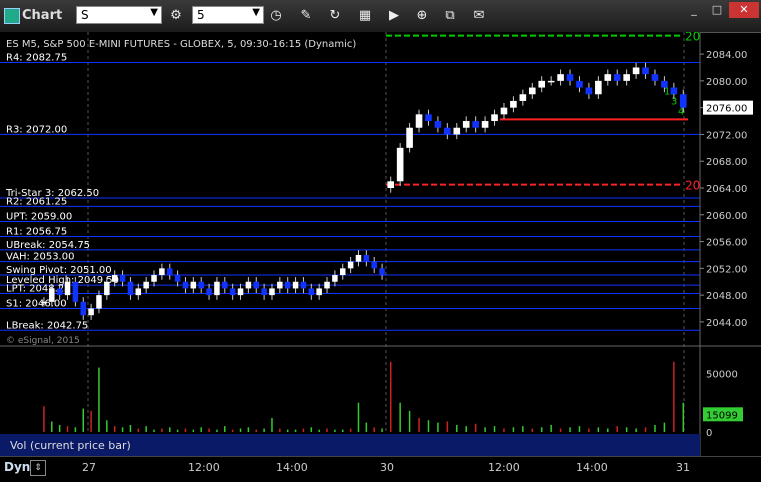 The height and width of the screenshot is (482, 761). I want to click on level-label: S1: 2046.00, so click(36, 304).